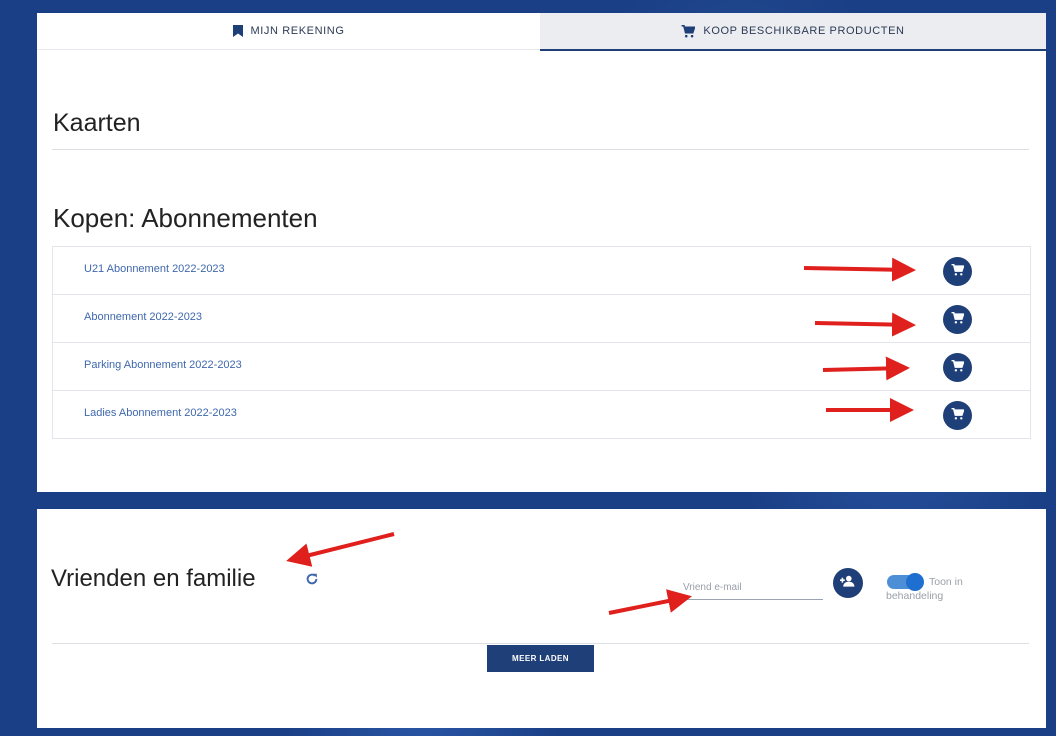 This screenshot has width=1056, height=736. What do you see at coordinates (541, 367) in the screenshot?
I see `list-item: Parking Abonnement 2022-2023` at bounding box center [541, 367].